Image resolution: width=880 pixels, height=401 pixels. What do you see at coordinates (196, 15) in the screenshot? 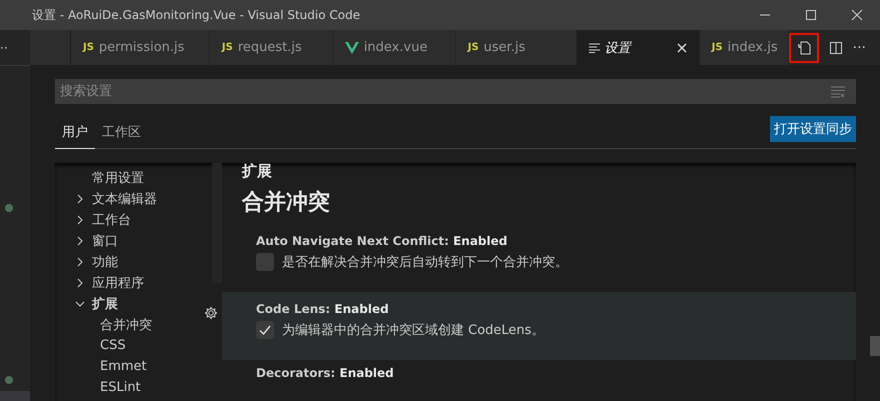
I see `window-title: 设置 - AoRuiDe.GasMonitoring.Vue - Visual Studio Code` at bounding box center [196, 15].